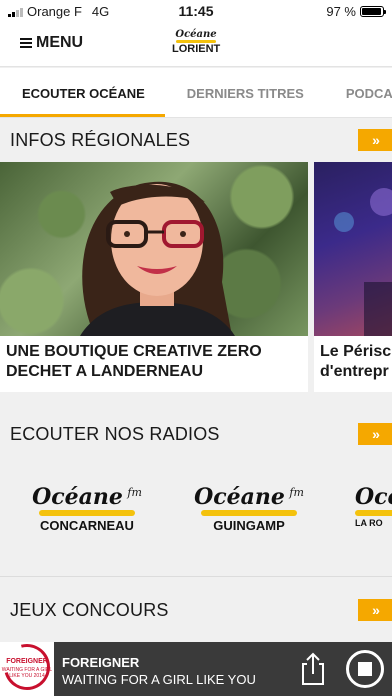  I want to click on share-icon, so click(313, 668).